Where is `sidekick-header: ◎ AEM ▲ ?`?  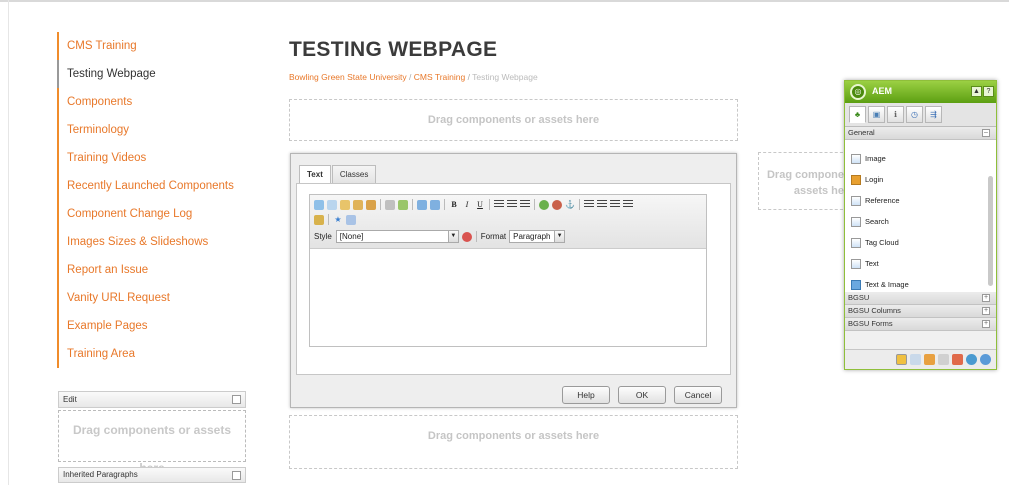 sidekick-header: ◎ AEM ▲ ? is located at coordinates (920, 92).